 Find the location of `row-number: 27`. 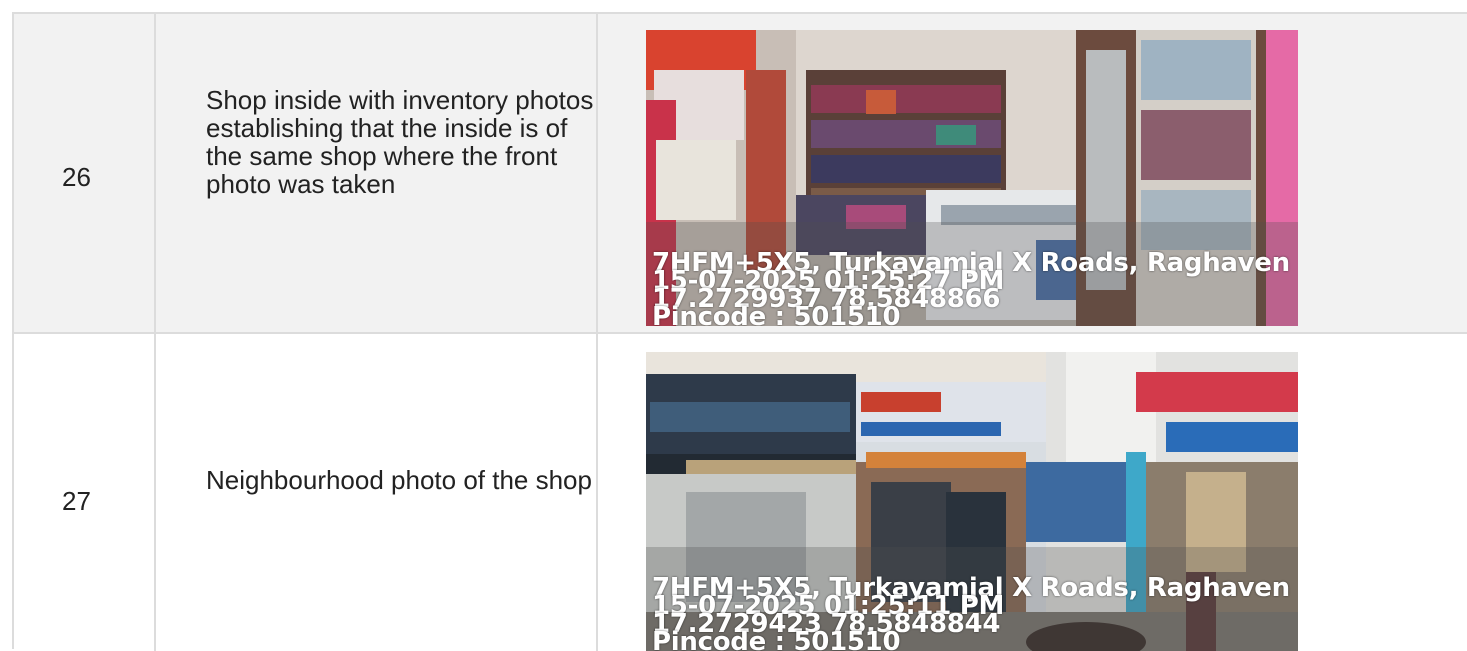

row-number: 27 is located at coordinates (76, 501).